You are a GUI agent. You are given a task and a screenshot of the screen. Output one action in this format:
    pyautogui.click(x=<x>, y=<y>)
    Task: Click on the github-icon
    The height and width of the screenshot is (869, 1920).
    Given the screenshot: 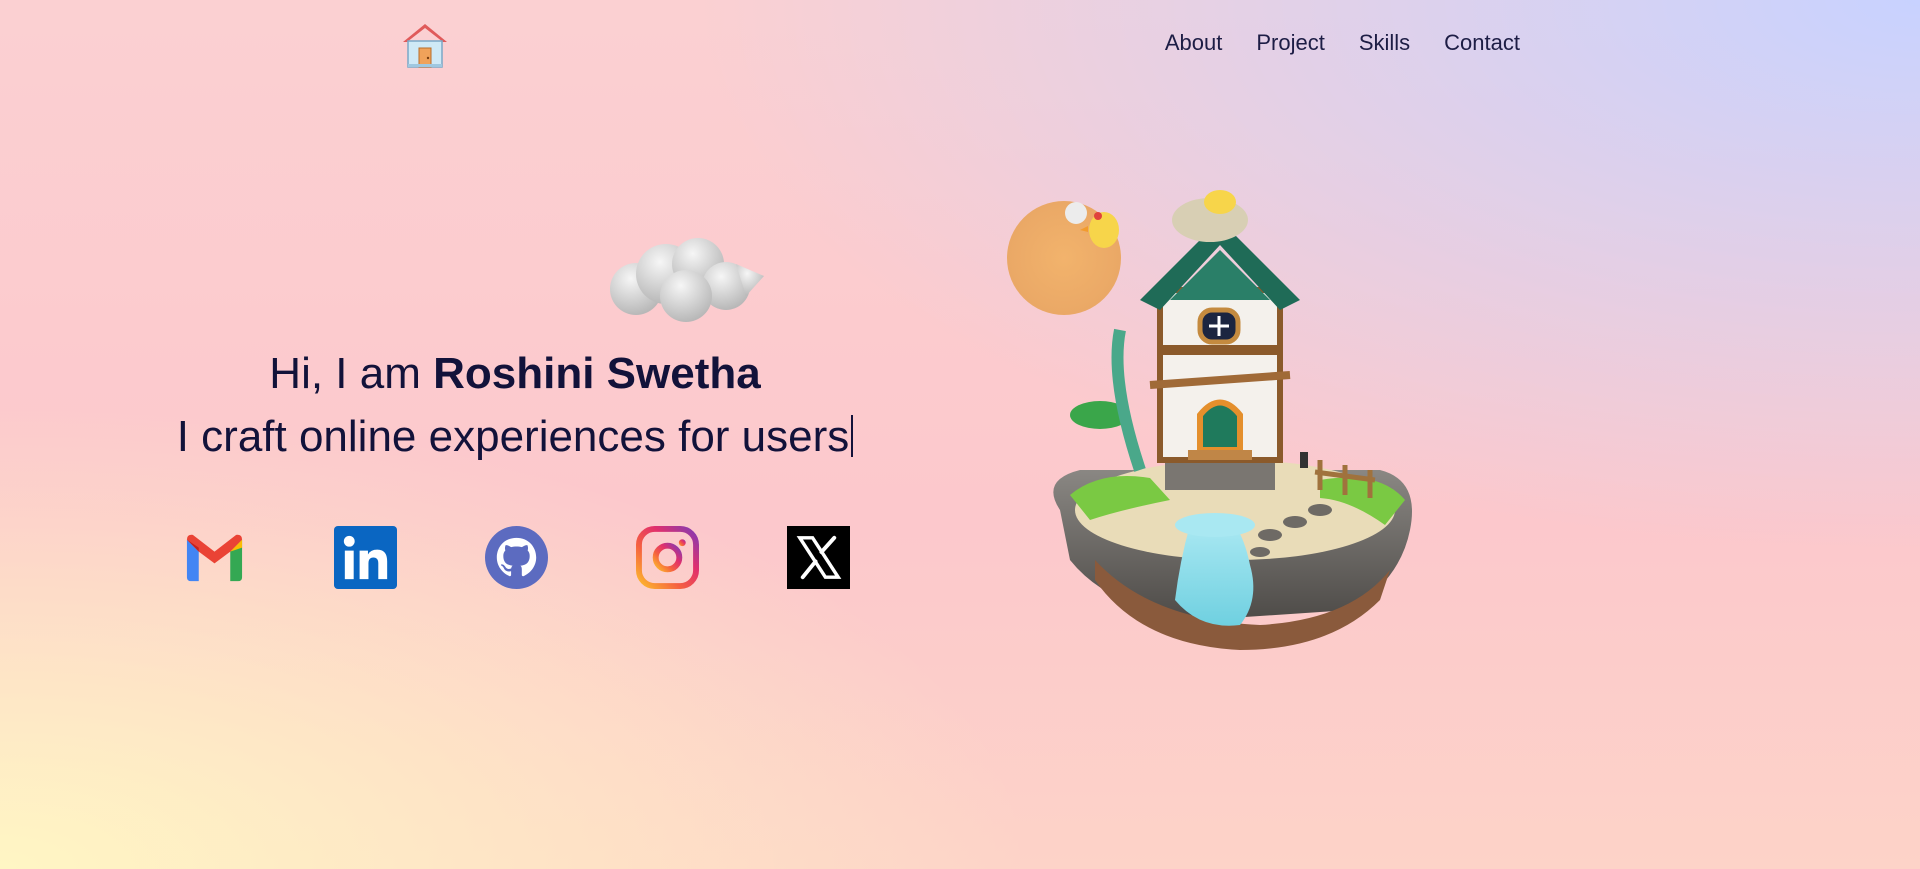 What is the action you would take?
    pyautogui.click(x=516, y=557)
    